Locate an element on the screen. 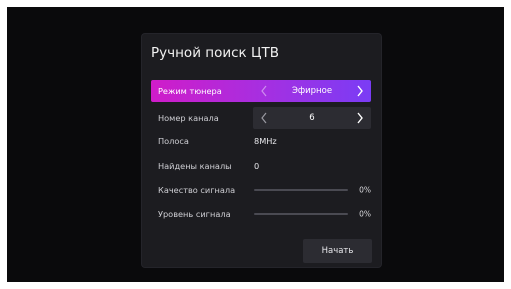  band-label: Полоса is located at coordinates (173, 141).